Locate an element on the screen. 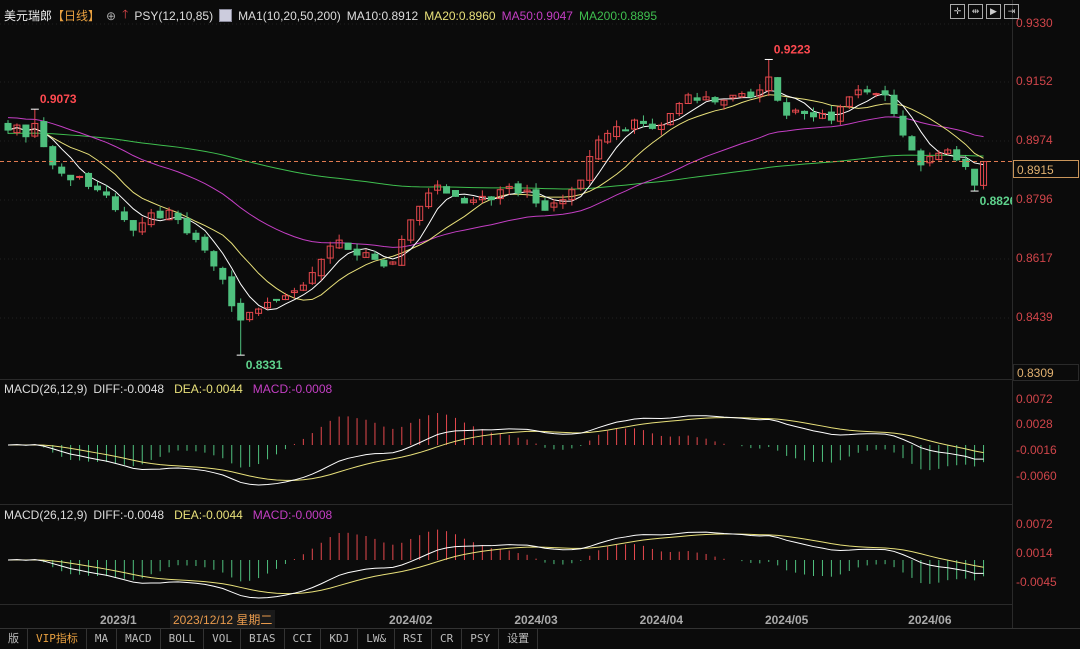  ma200-line is located at coordinates (495, 161).